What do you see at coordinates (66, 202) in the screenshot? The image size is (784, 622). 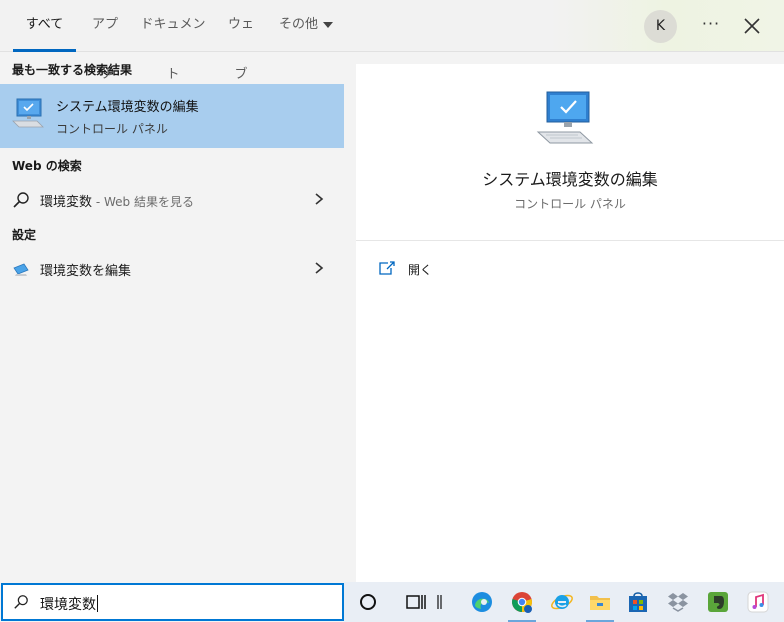 I see `web-search-query: 環境変数` at bounding box center [66, 202].